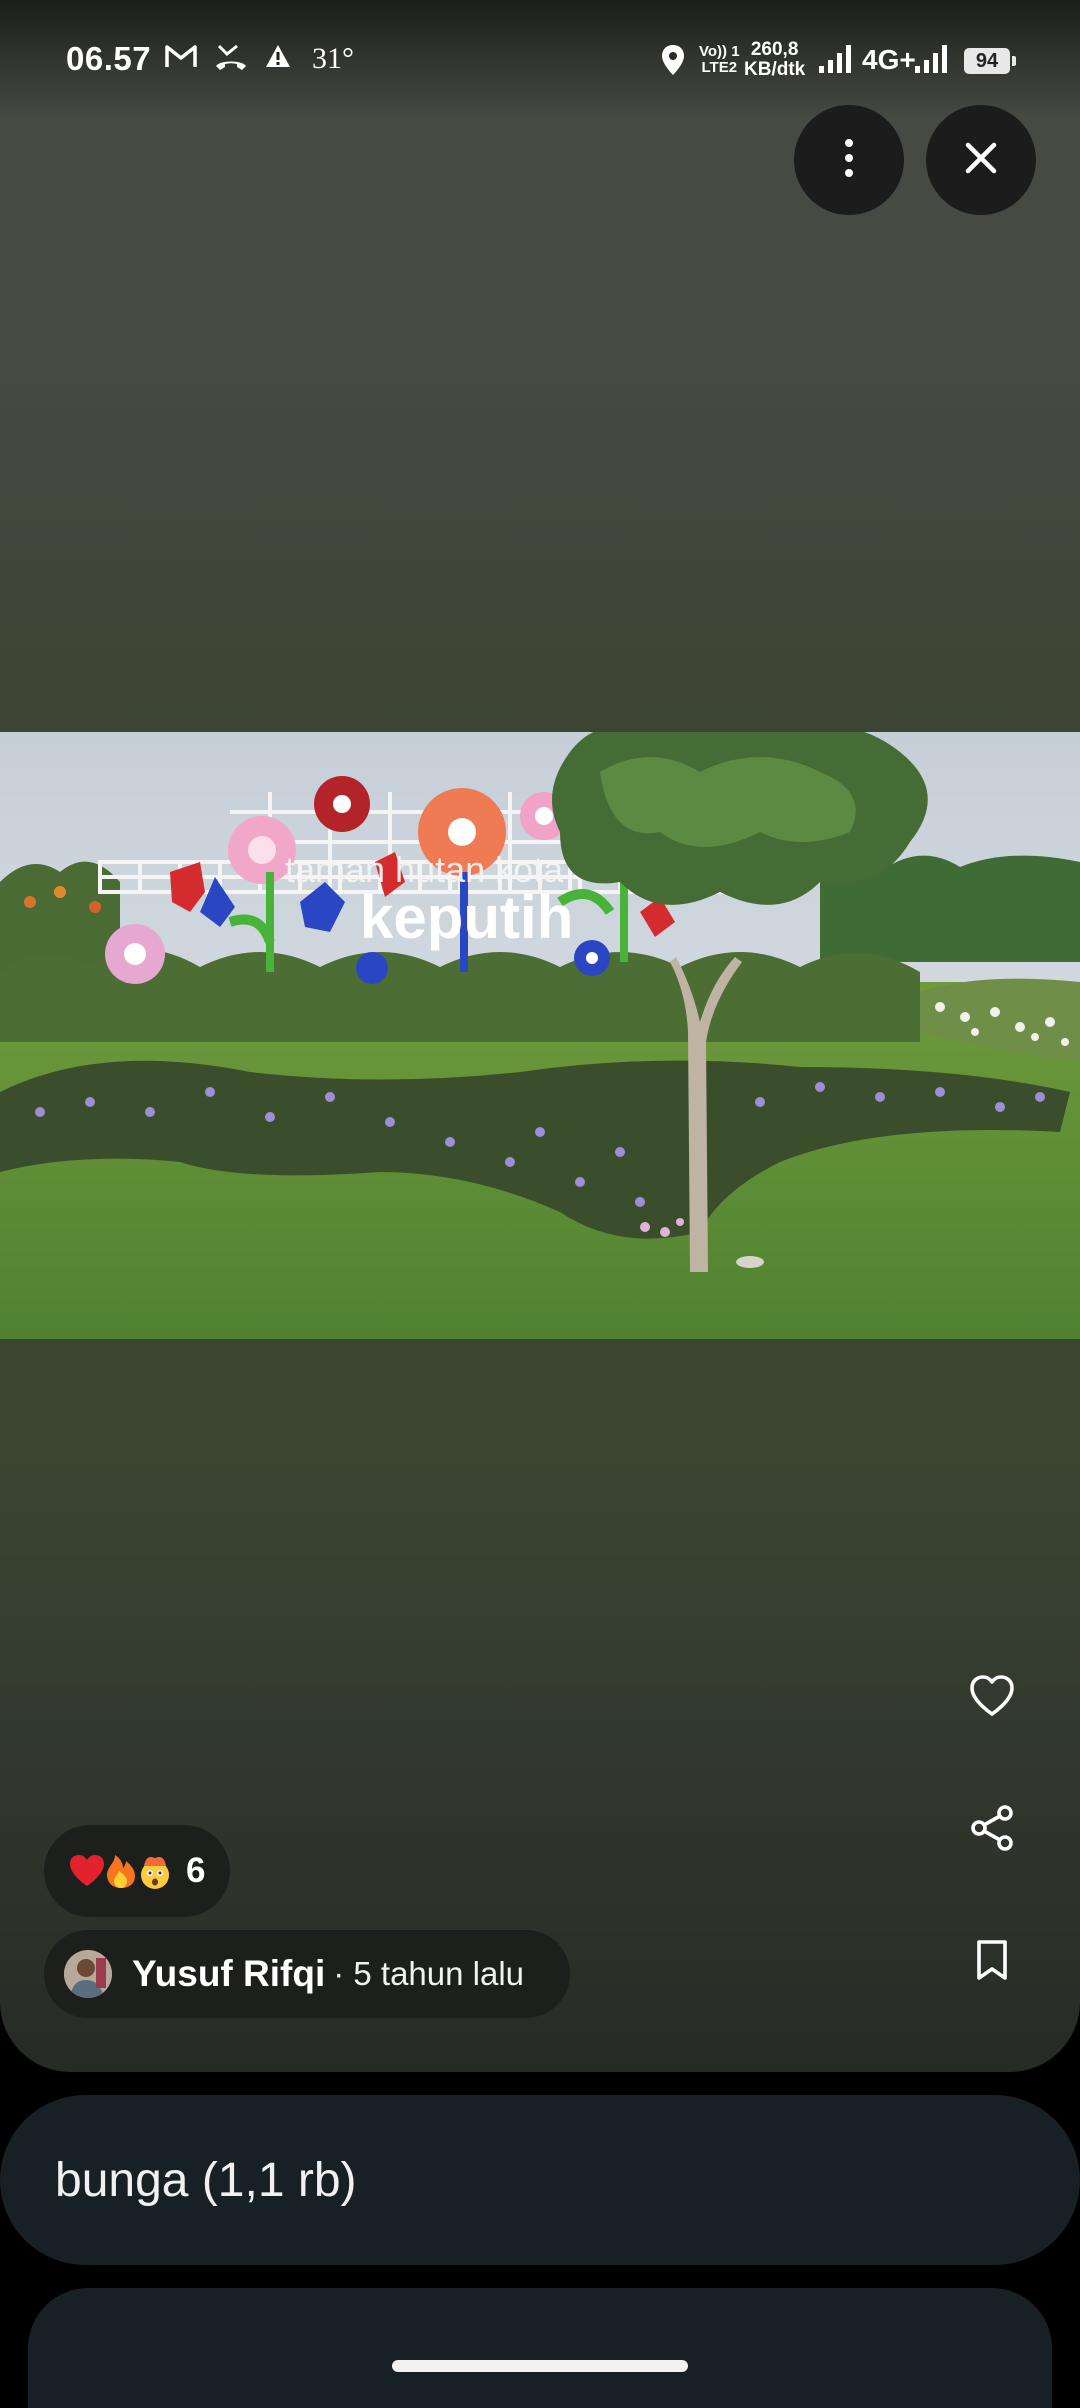 The height and width of the screenshot is (2408, 1080). What do you see at coordinates (121, 1871) in the screenshot?
I see `fire-emoji` at bounding box center [121, 1871].